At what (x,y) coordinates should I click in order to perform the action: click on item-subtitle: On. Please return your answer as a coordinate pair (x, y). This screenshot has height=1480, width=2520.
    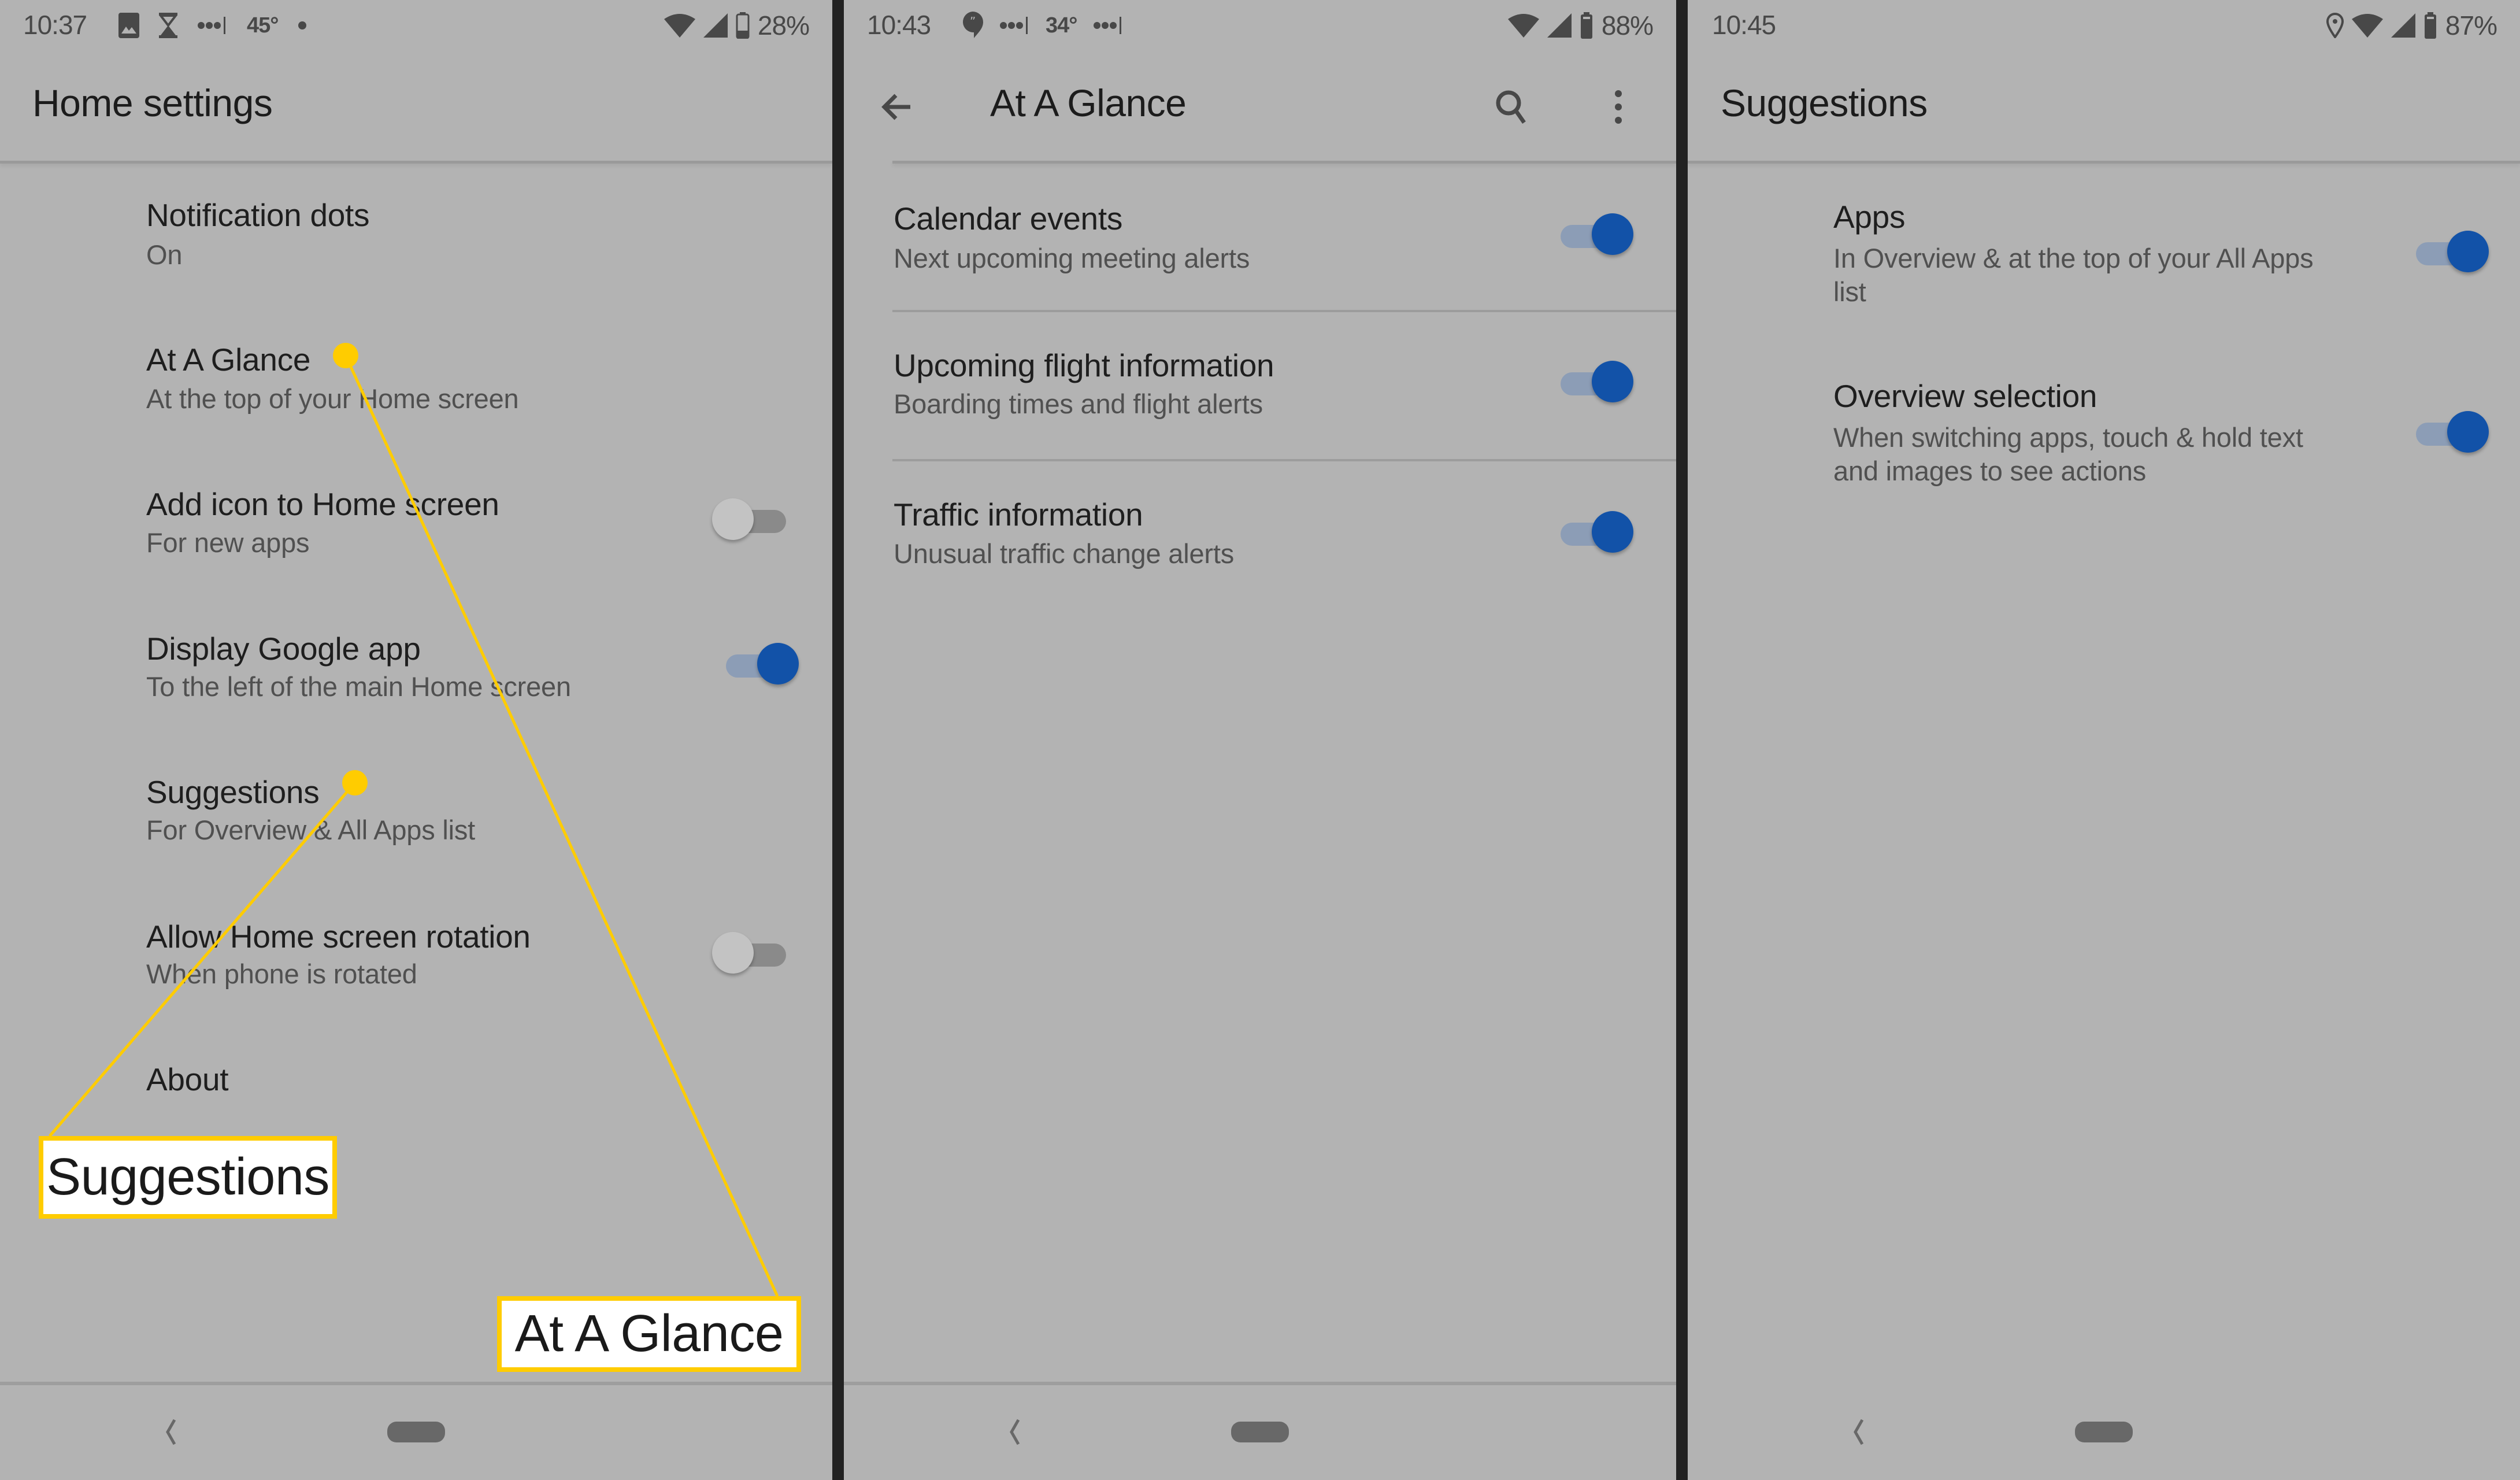
    Looking at the image, I should click on (164, 255).